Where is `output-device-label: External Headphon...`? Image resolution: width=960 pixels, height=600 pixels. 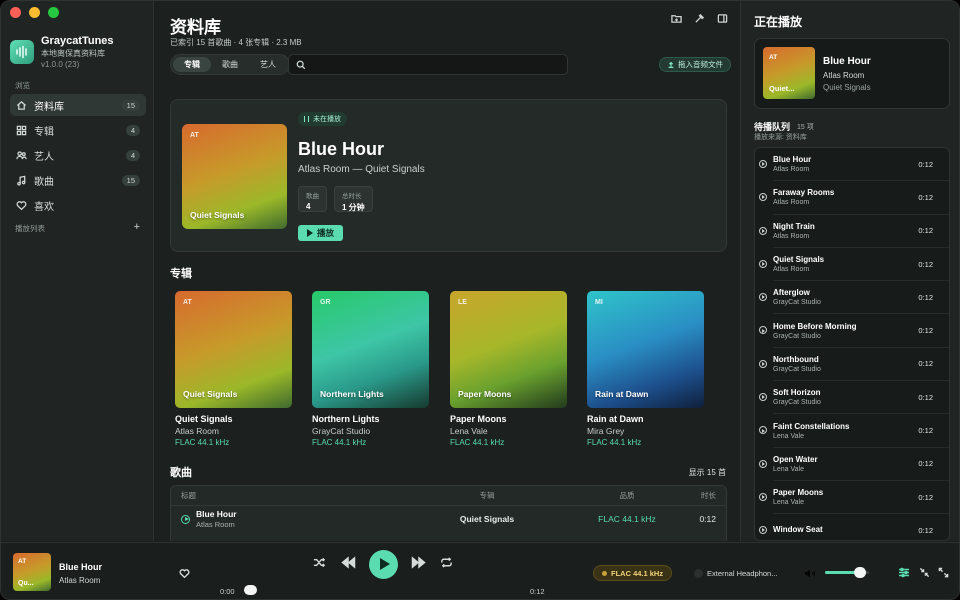
output-device-label: External Headphon... is located at coordinates (742, 573).